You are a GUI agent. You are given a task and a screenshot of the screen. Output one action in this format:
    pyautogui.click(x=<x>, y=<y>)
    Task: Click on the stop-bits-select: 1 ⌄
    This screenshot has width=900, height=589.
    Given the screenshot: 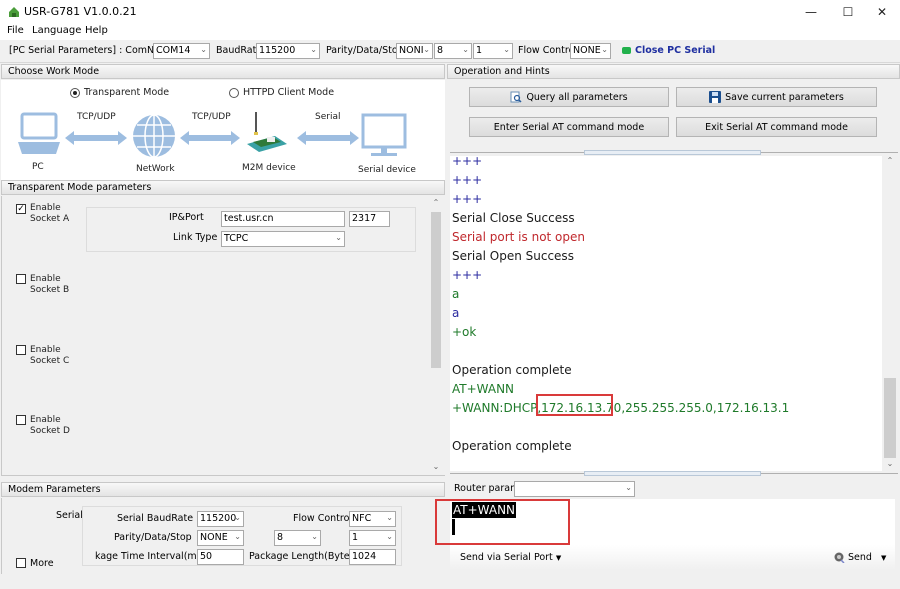 What is the action you would take?
    pyautogui.click(x=493, y=51)
    